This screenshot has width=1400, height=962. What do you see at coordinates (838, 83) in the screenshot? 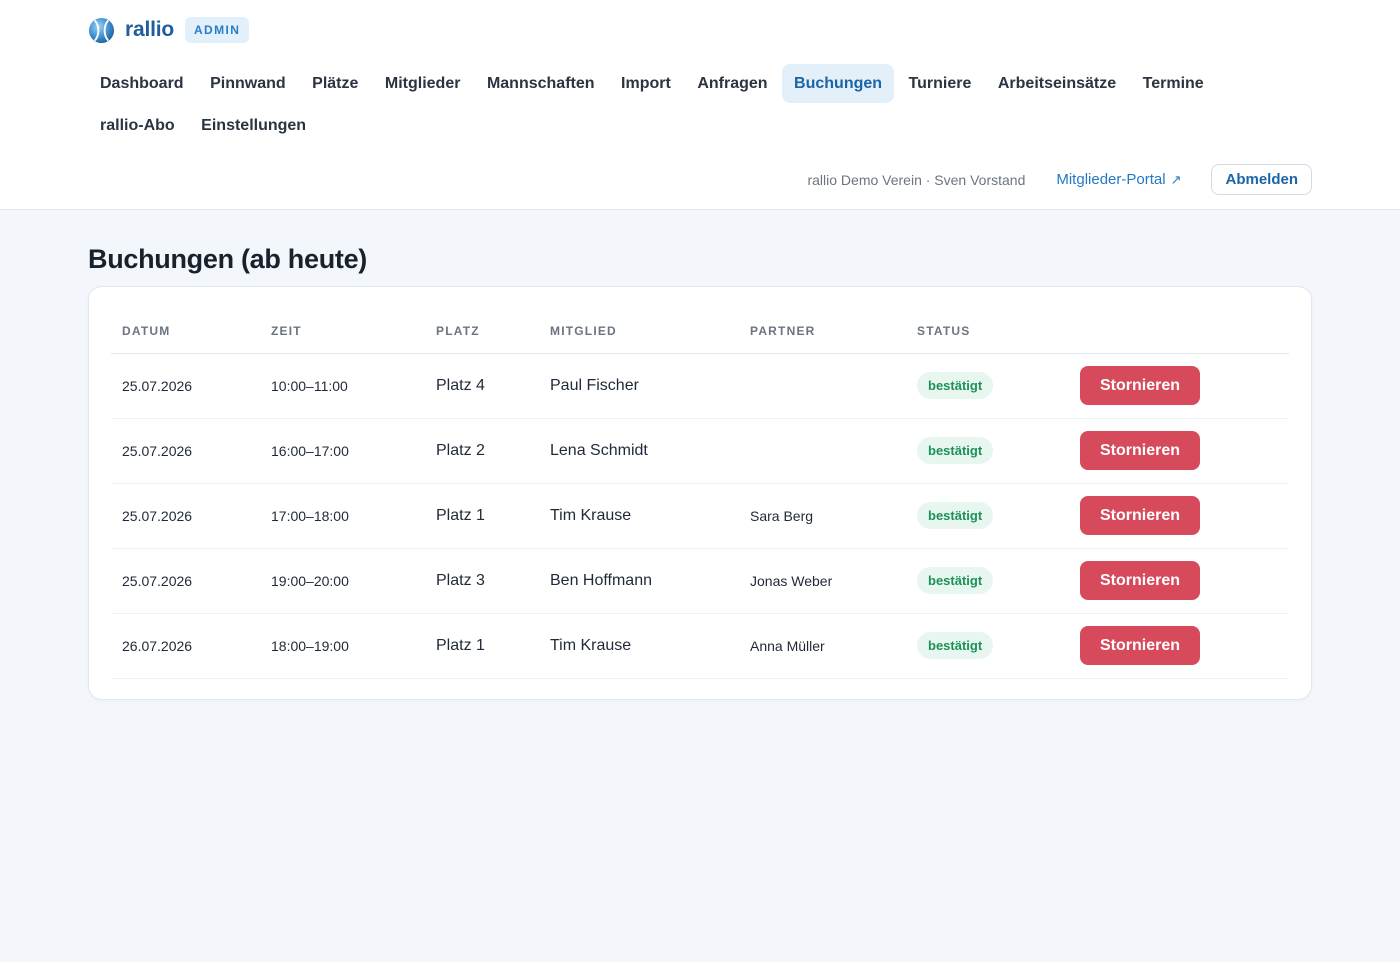
I see `nav-item-buchungen: Buchungen` at bounding box center [838, 83].